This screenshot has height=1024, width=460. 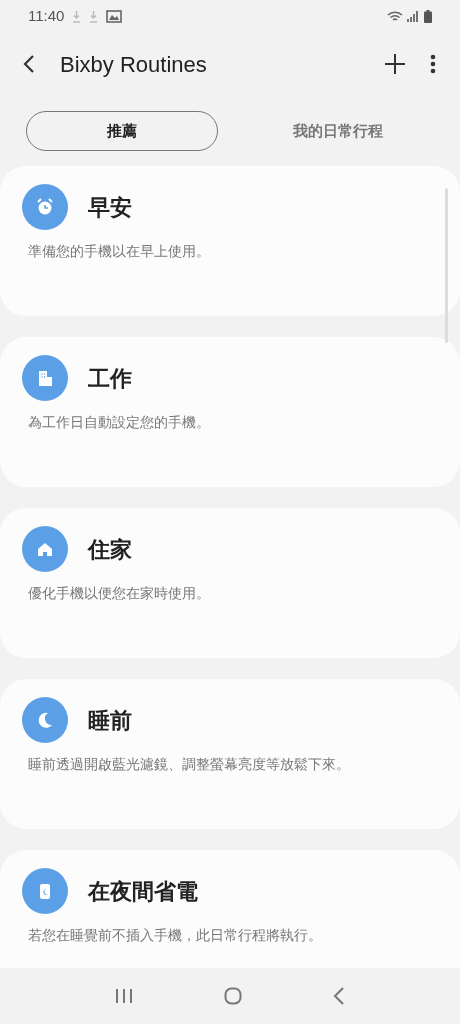 I want to click on routine-description: 為工作日自動設定您的手機。, so click(x=119, y=423).